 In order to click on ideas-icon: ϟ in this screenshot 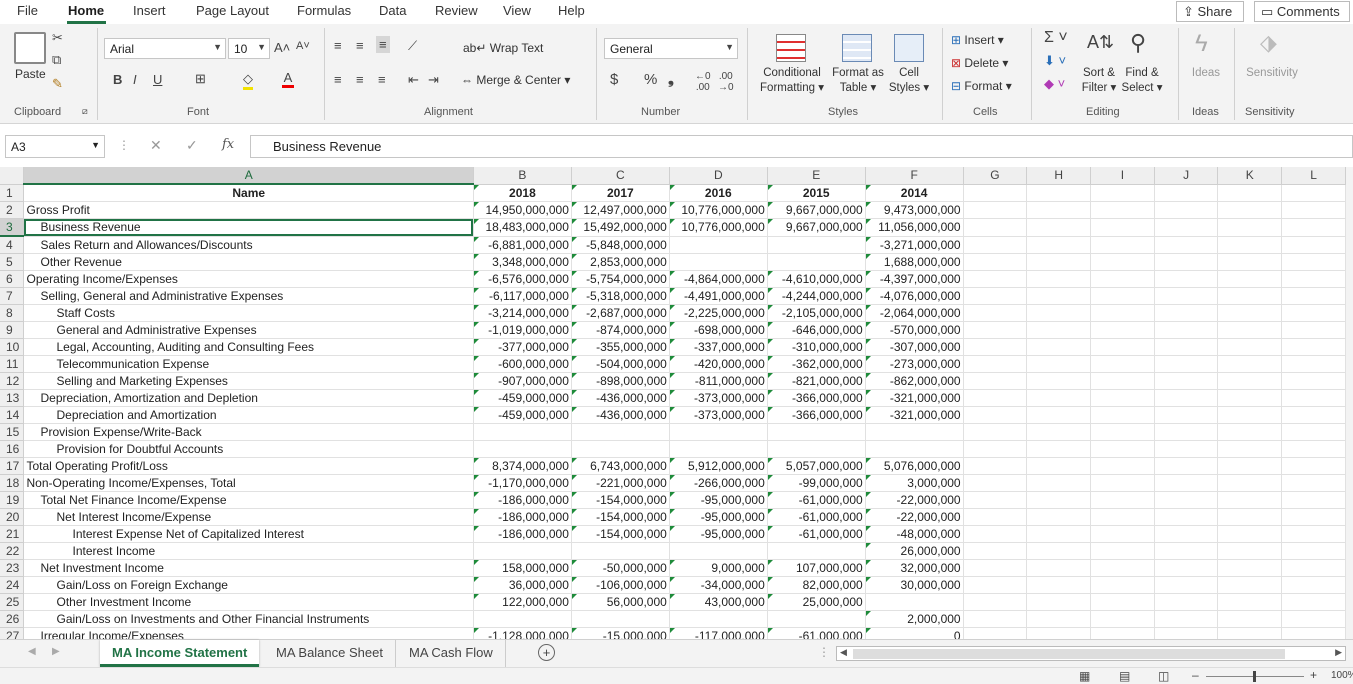, I will do `click(1201, 44)`.